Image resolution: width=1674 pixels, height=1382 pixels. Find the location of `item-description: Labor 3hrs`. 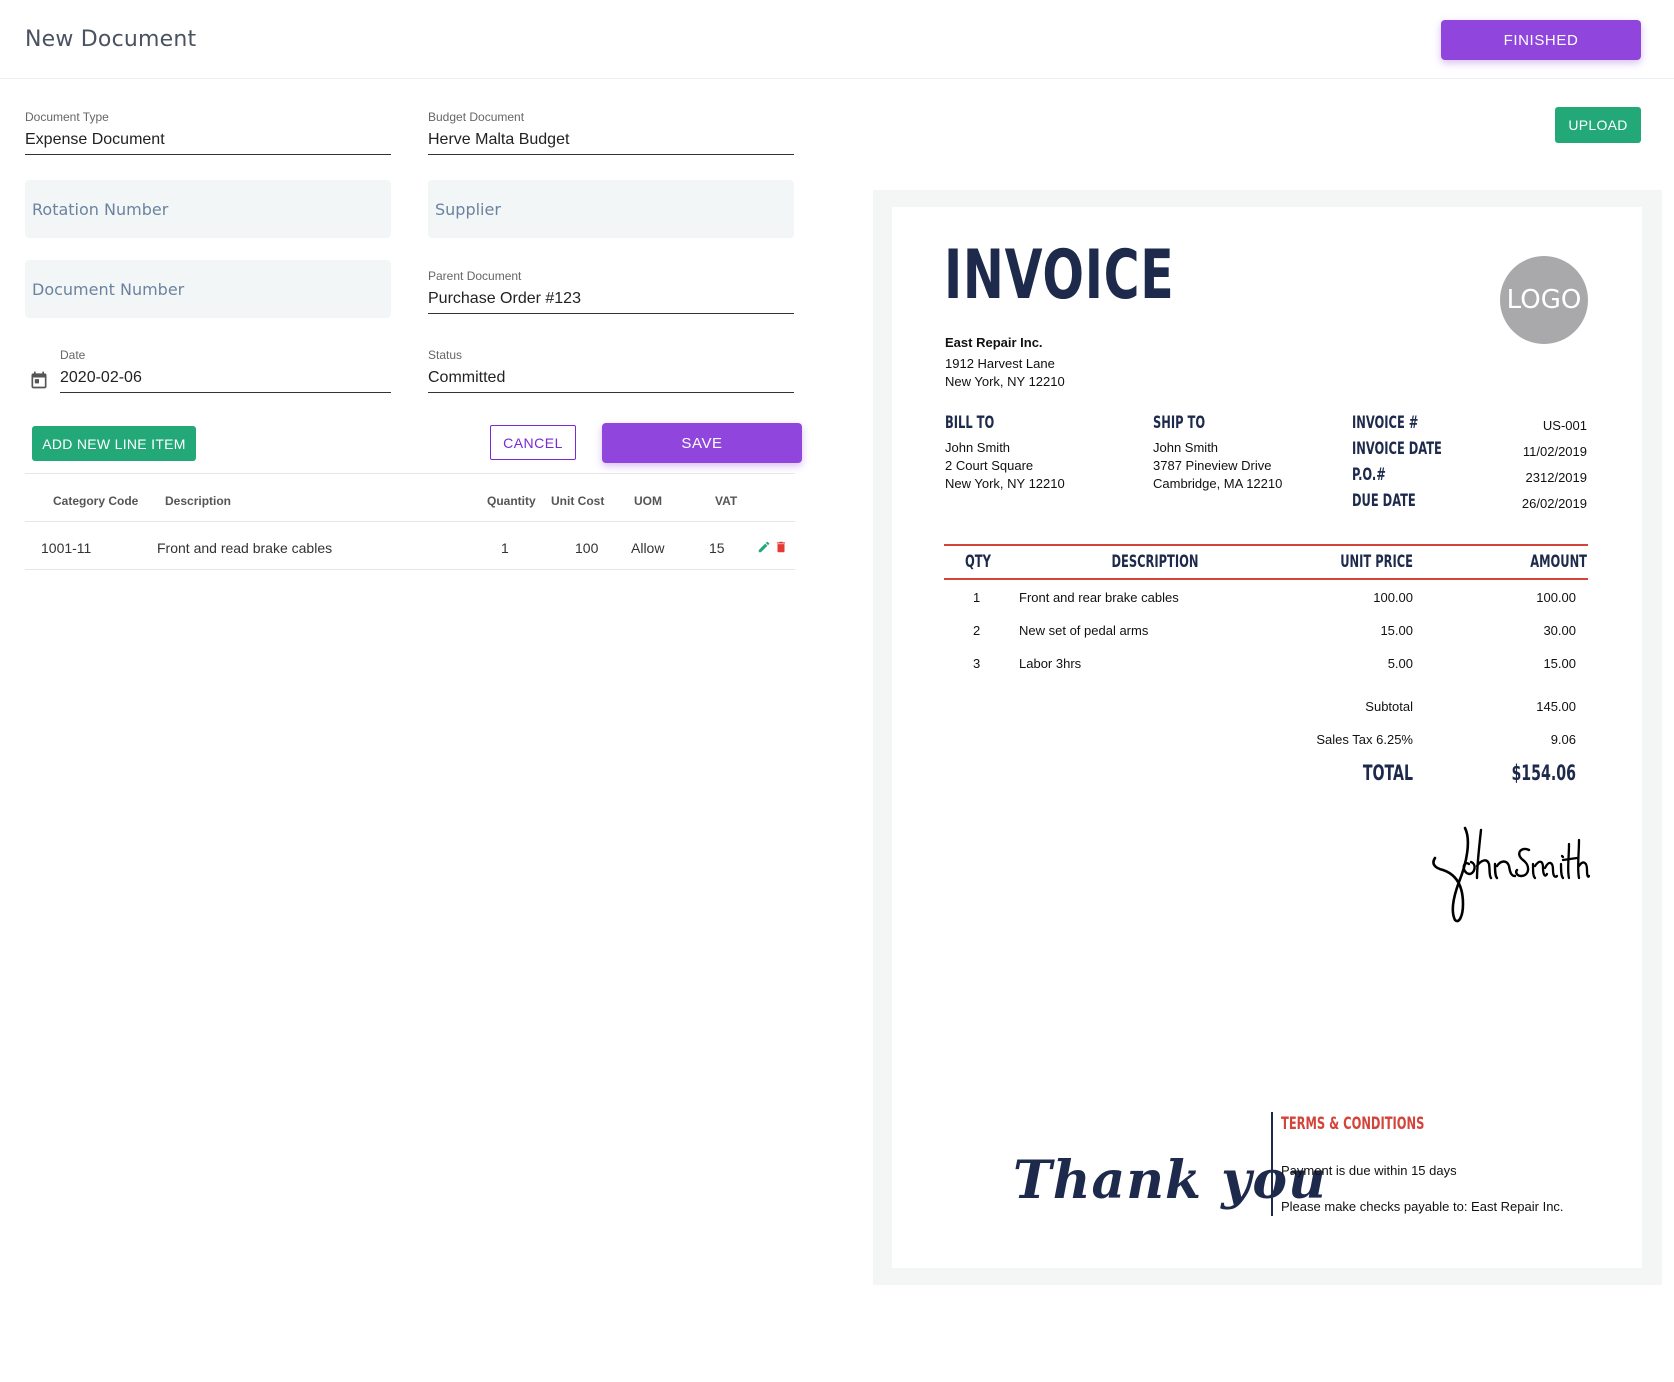

item-description: Labor 3hrs is located at coordinates (1050, 663).